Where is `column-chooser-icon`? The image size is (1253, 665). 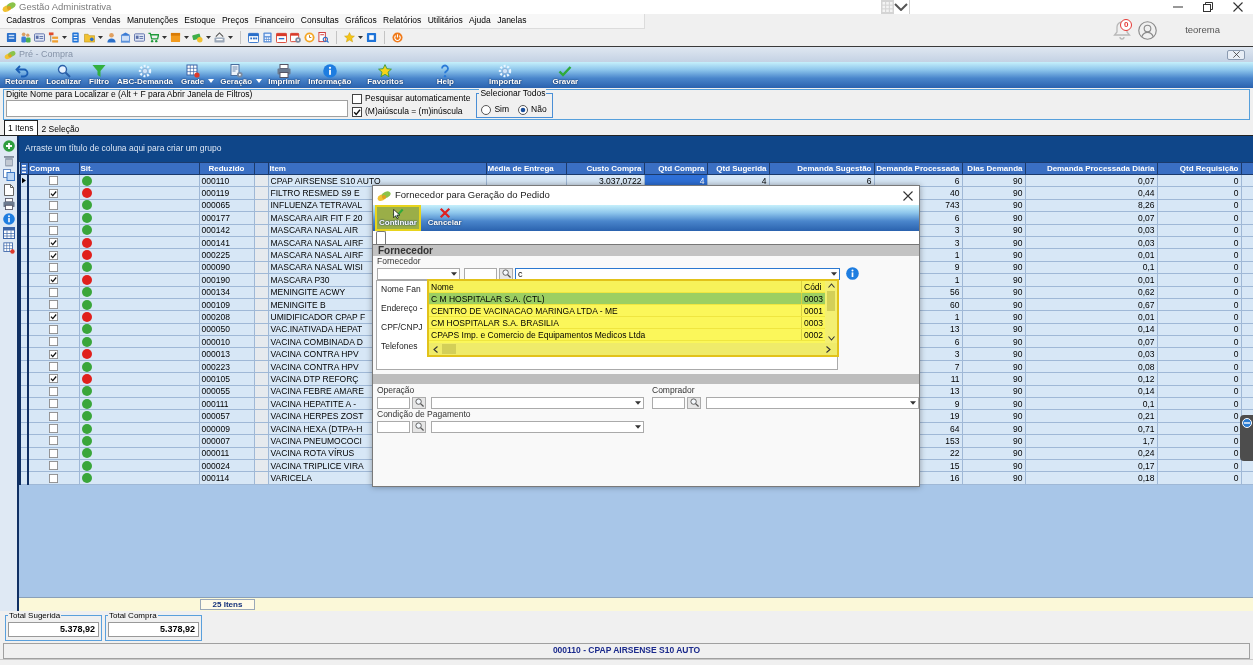
column-chooser-icon is located at coordinates (24, 168).